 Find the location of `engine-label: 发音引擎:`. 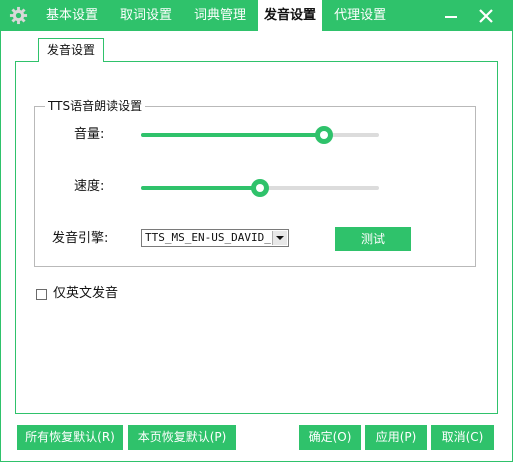

engine-label: 发音引擎: is located at coordinates (80, 238).